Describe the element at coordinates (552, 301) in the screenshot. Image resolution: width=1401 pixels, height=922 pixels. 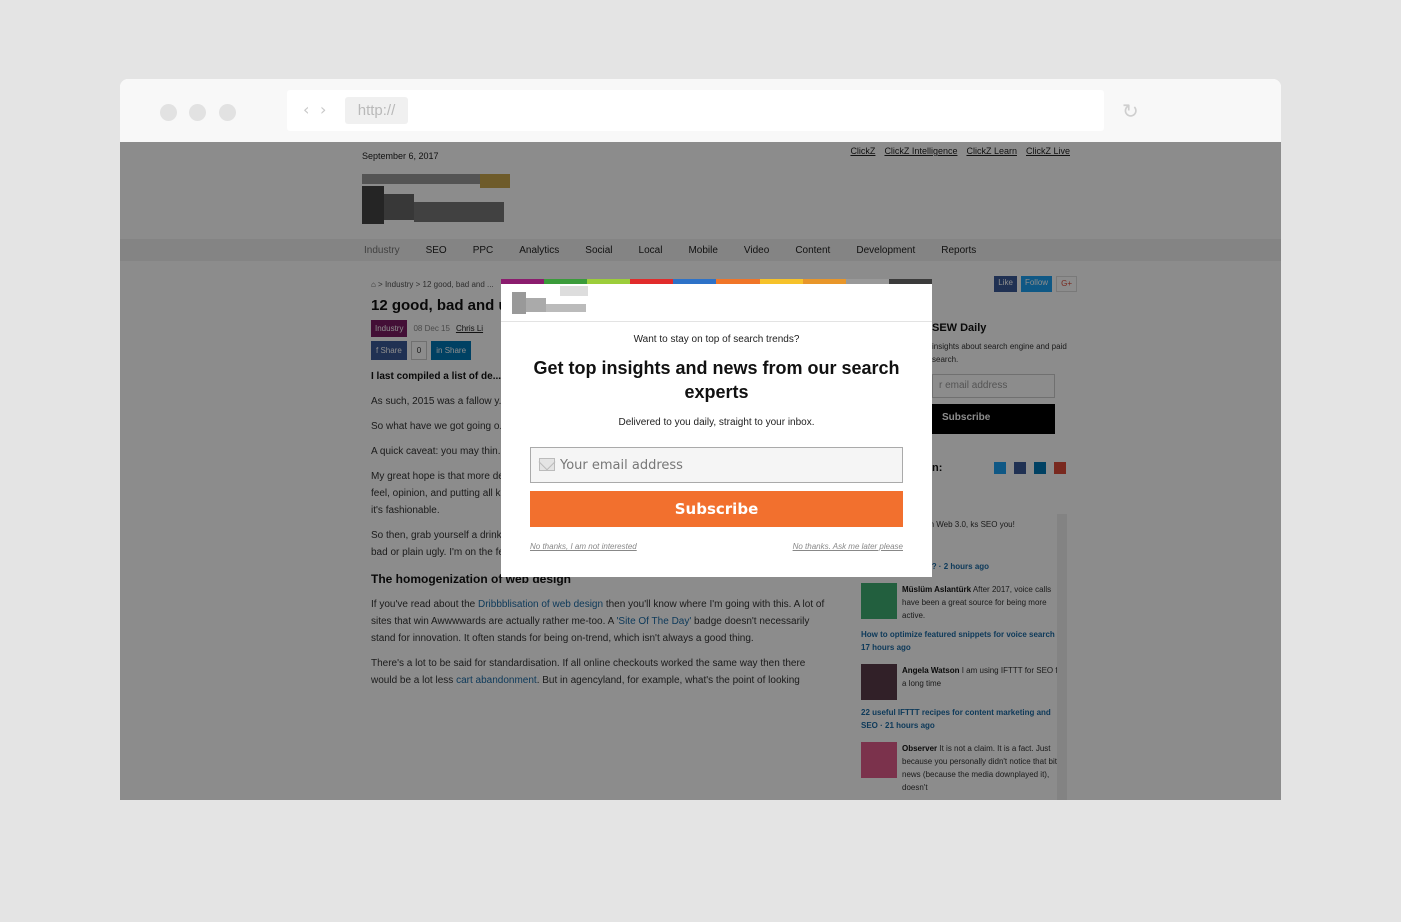
I see `modal-logo` at that location.